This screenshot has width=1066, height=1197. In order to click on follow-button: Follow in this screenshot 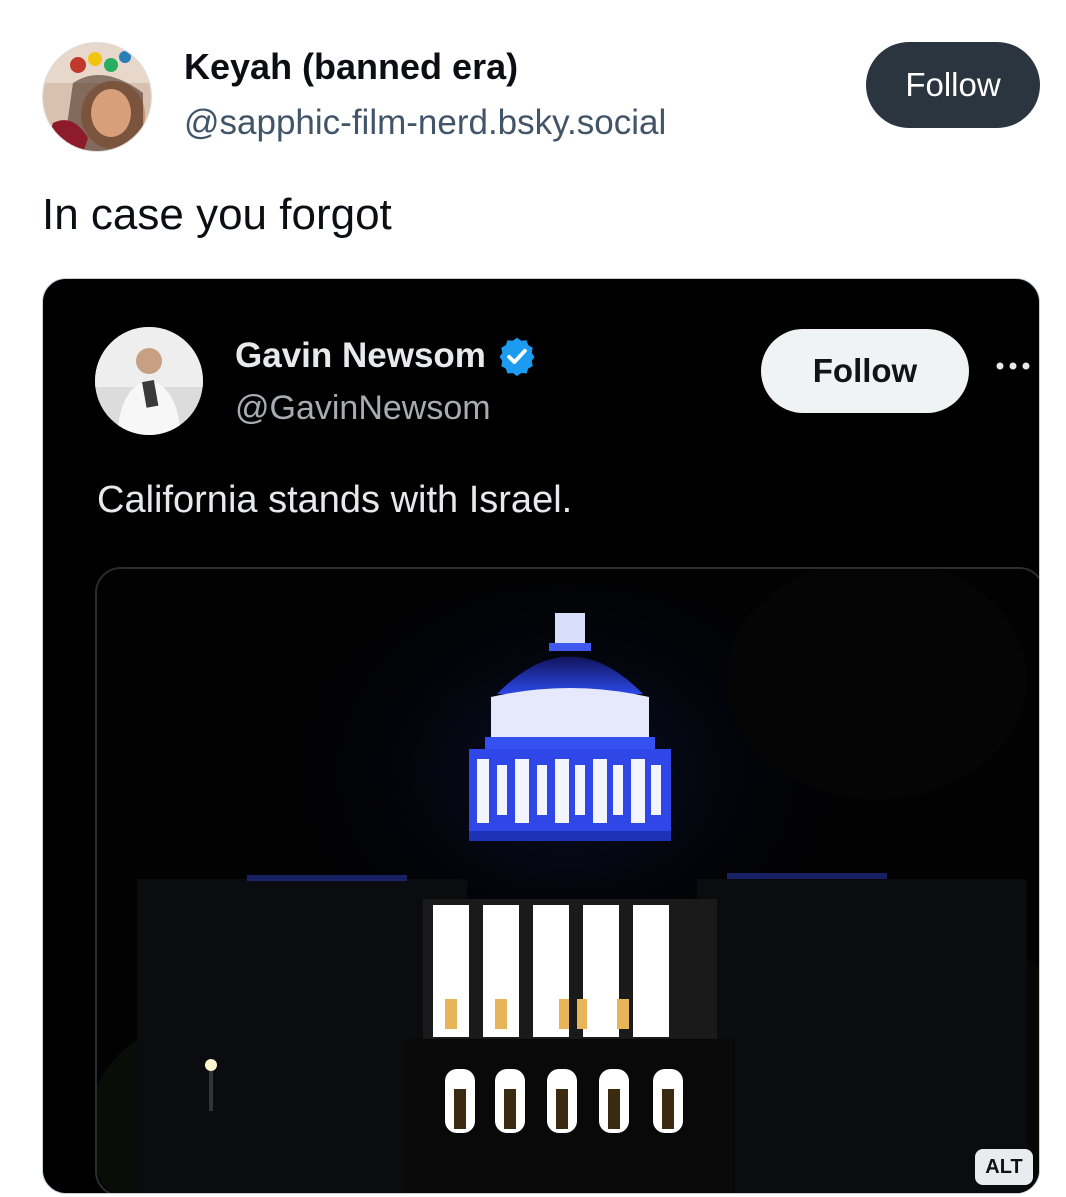, I will do `click(953, 85)`.